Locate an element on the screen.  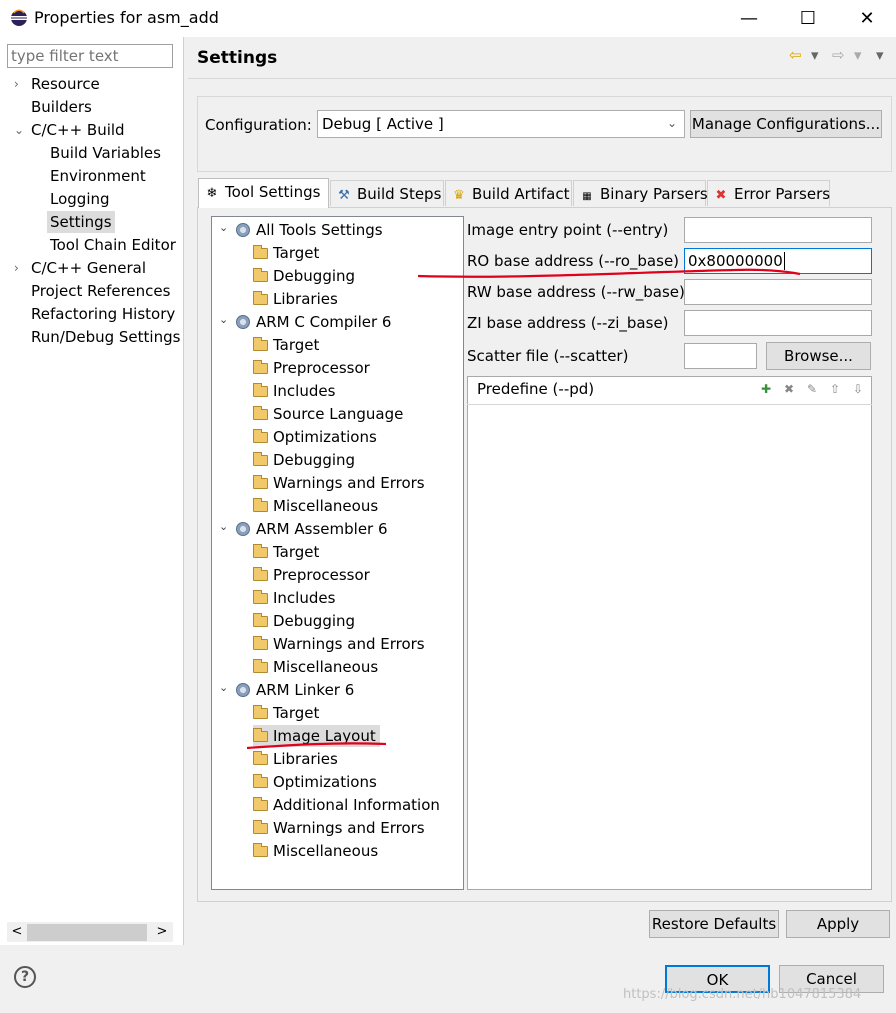
nav-item-c-c-build: C/C++ Build is located at coordinates (78, 130).